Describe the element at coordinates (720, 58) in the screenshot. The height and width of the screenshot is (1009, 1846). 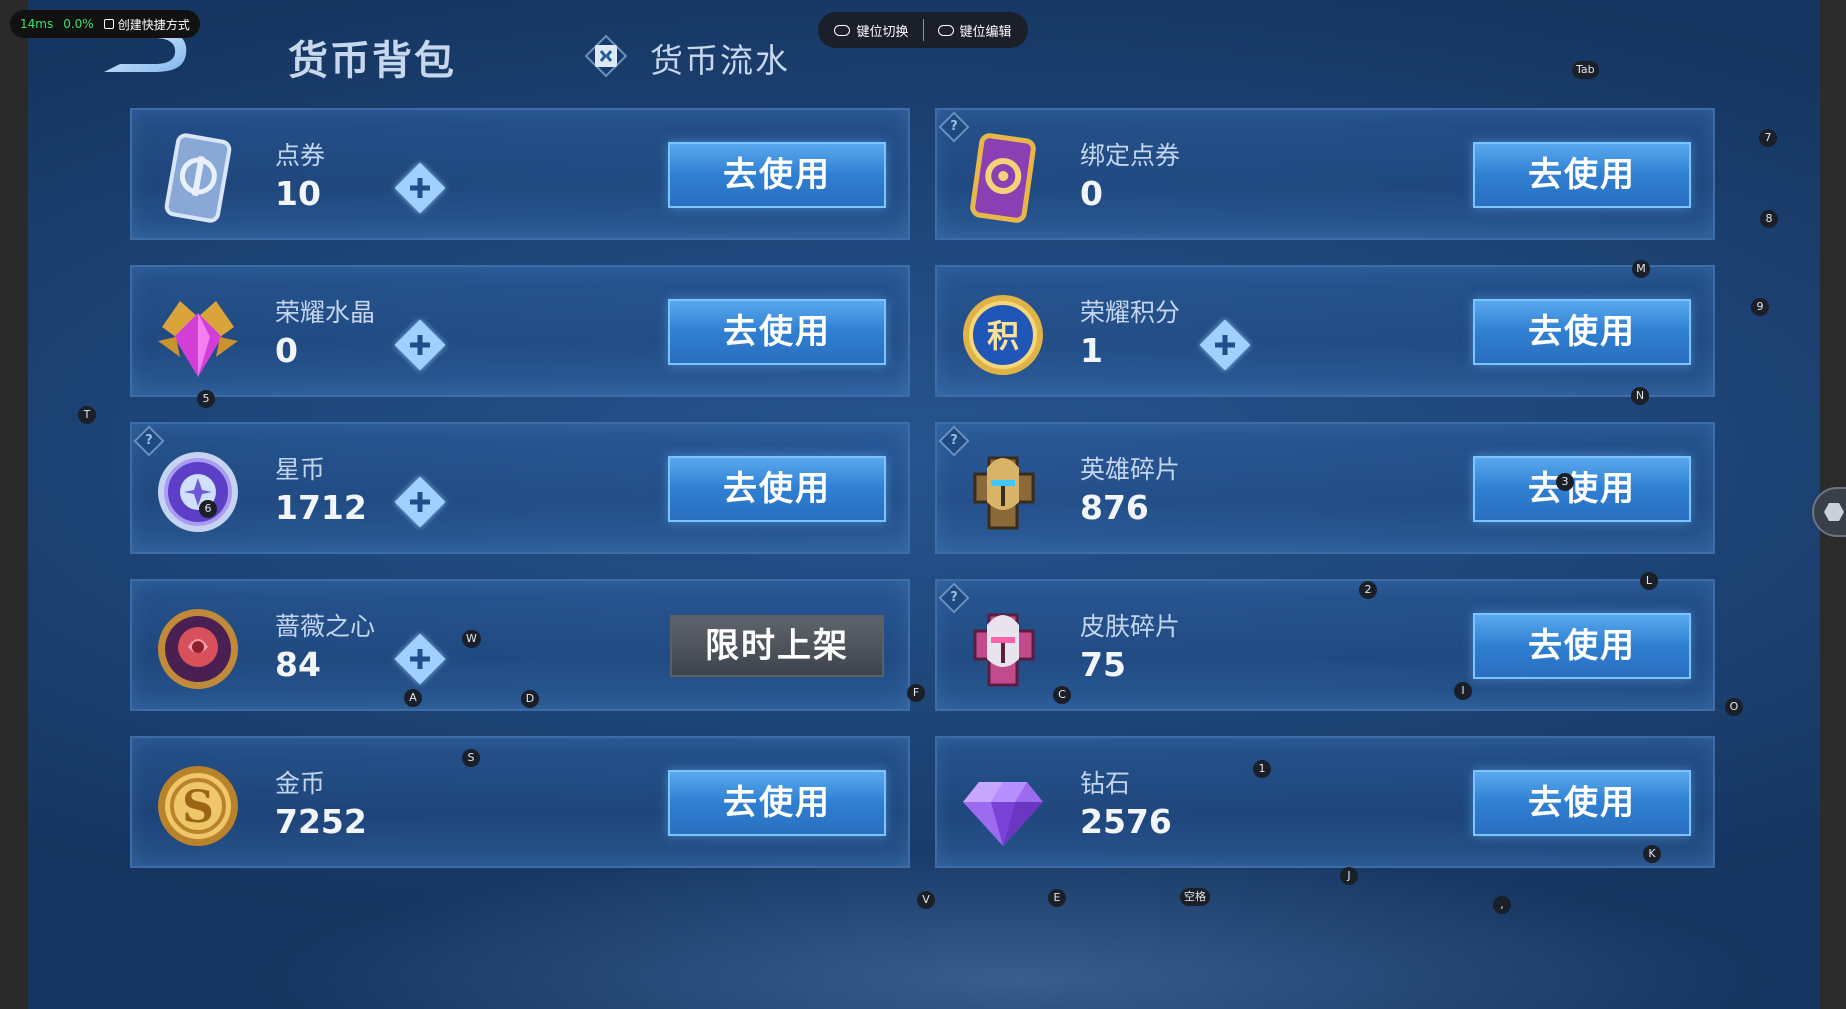
I see `tab-currency-flow: 货币流水` at that location.